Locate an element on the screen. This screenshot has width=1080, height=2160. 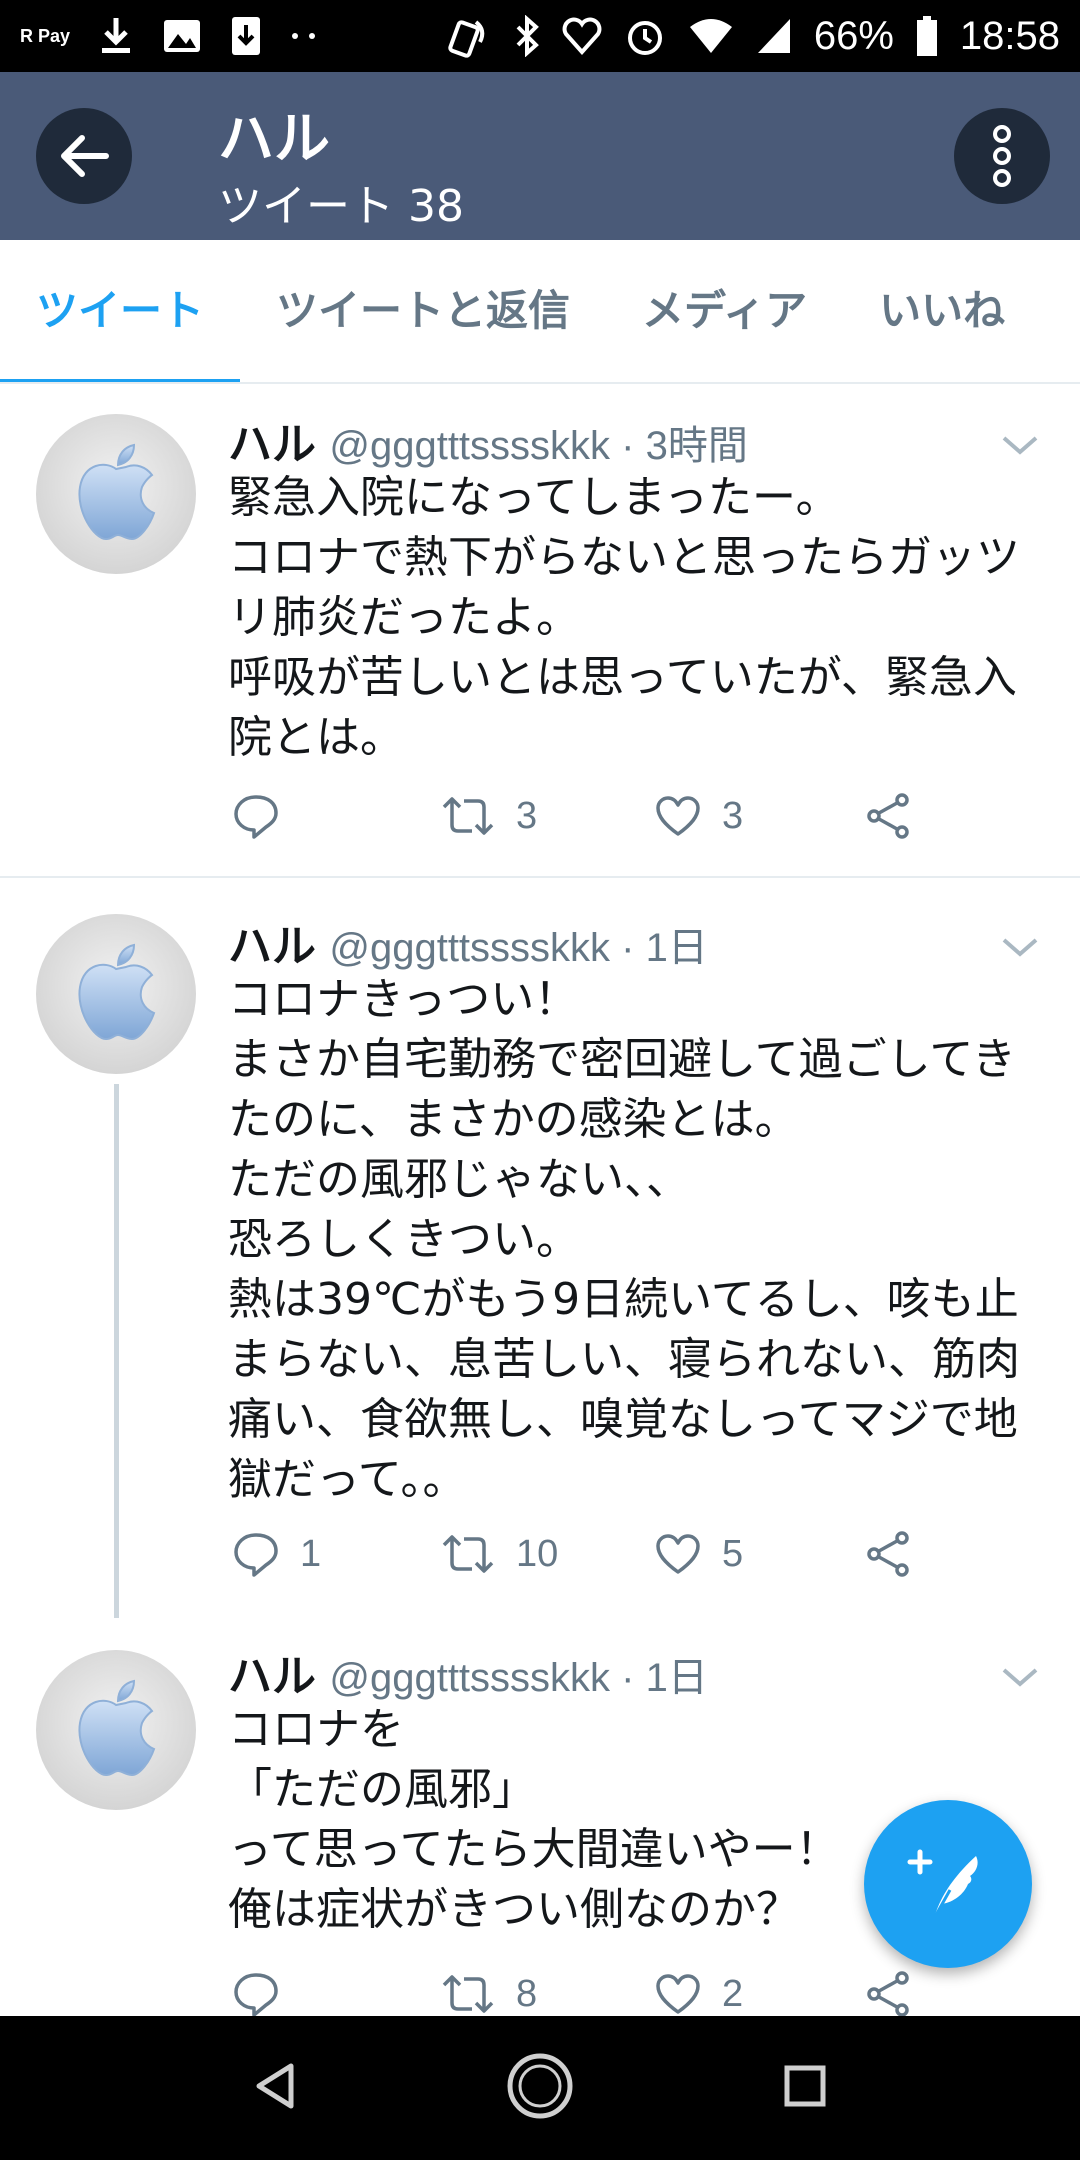
more-notifications-icon is located at coordinates (304, 36).